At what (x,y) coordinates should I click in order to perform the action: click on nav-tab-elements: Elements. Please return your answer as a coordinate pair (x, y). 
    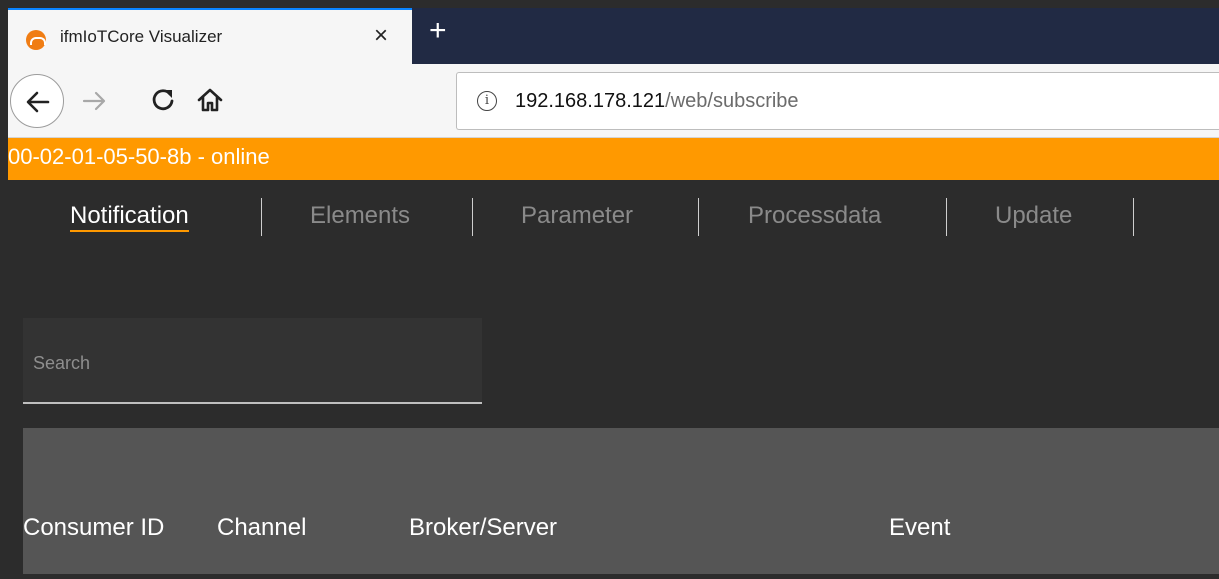
    Looking at the image, I should click on (360, 216).